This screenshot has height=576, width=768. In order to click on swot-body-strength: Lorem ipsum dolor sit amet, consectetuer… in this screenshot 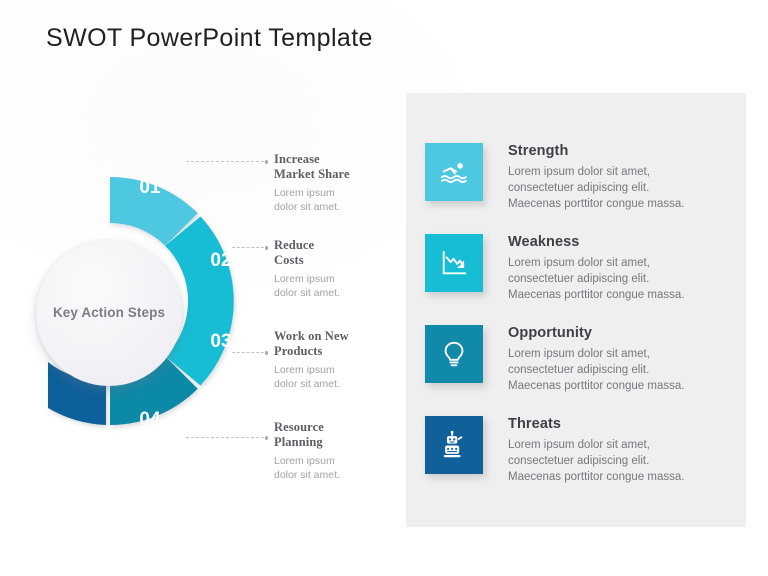, I will do `click(596, 187)`.